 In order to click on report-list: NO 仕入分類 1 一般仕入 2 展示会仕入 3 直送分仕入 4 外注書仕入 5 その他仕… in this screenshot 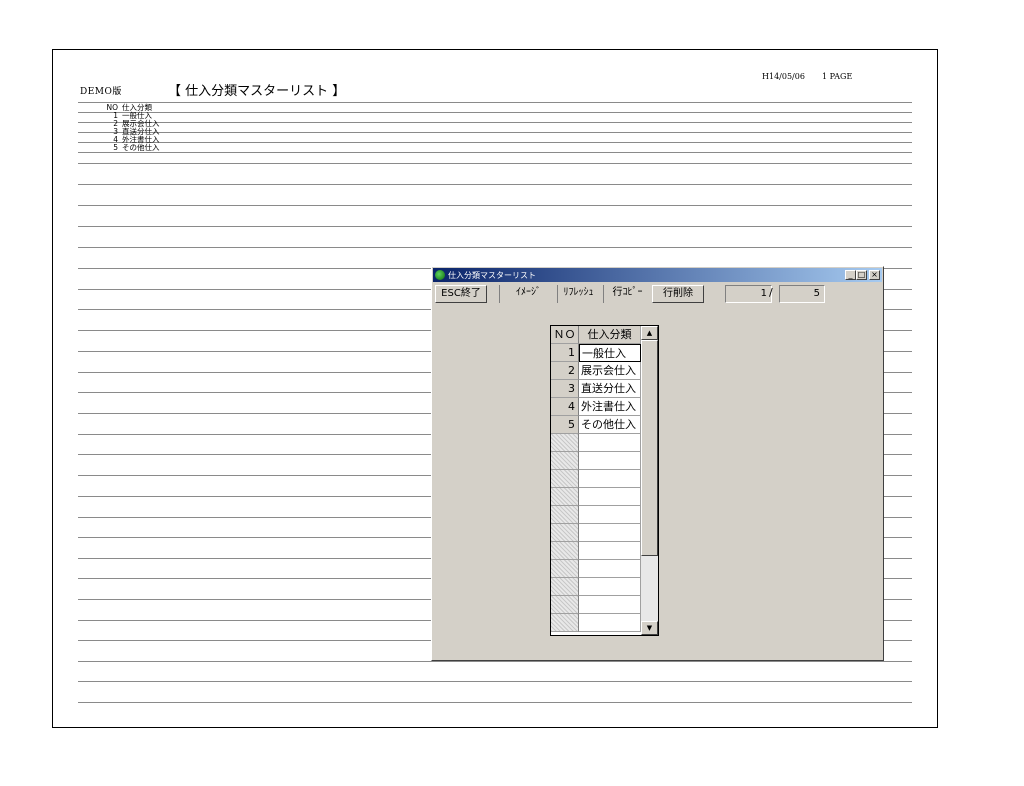, I will do `click(125, 128)`.